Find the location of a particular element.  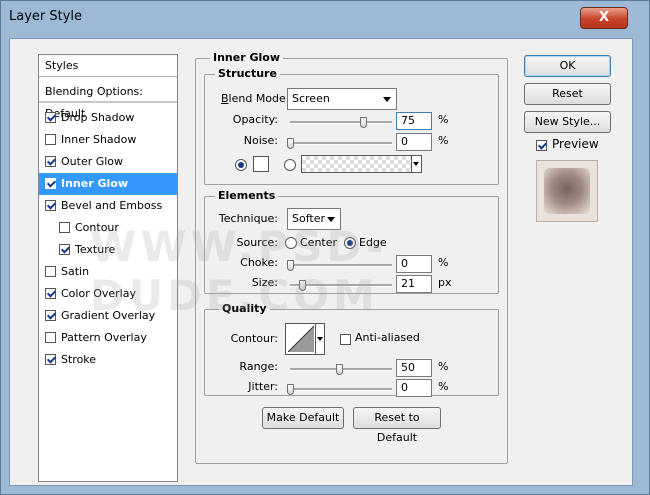

technique-label: Technique: is located at coordinates (248, 218).